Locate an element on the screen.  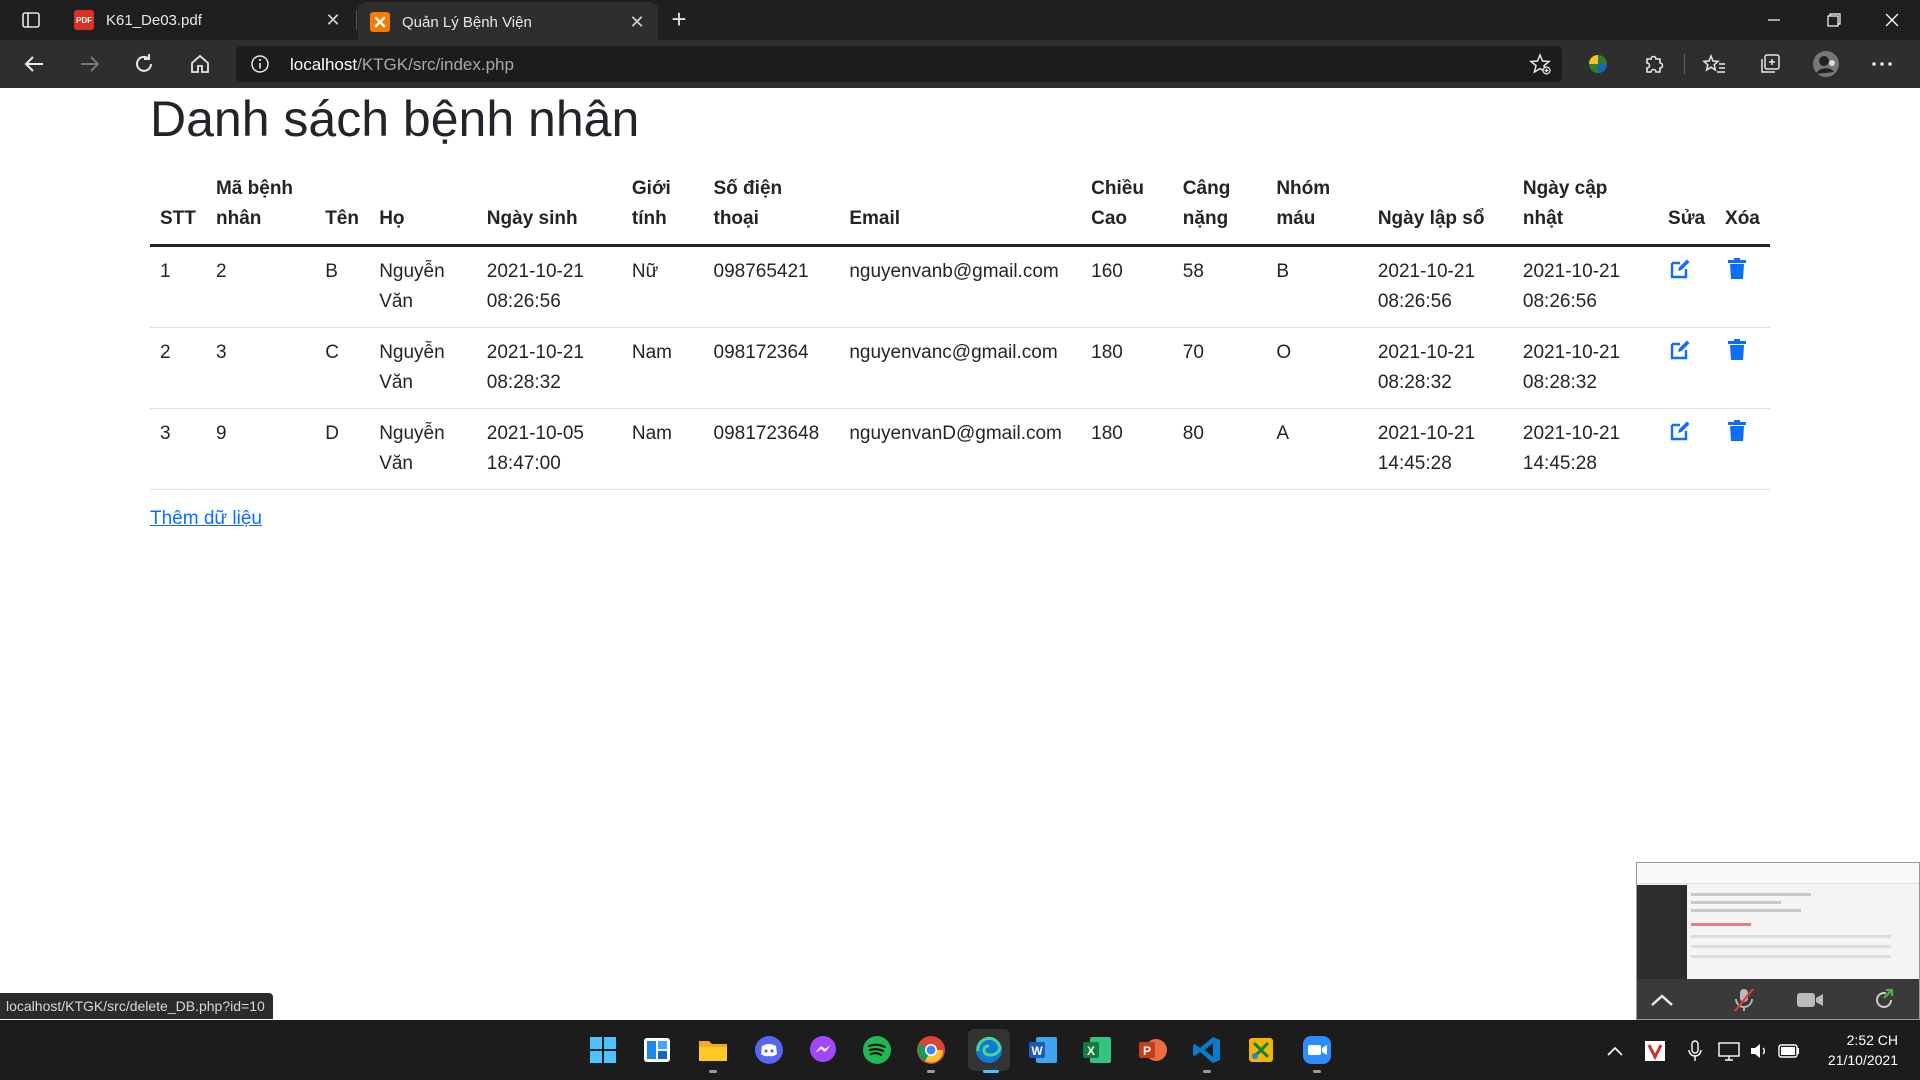
cell-created-date: 2021-10-21 14:45:28 is located at coordinates (1440, 449).